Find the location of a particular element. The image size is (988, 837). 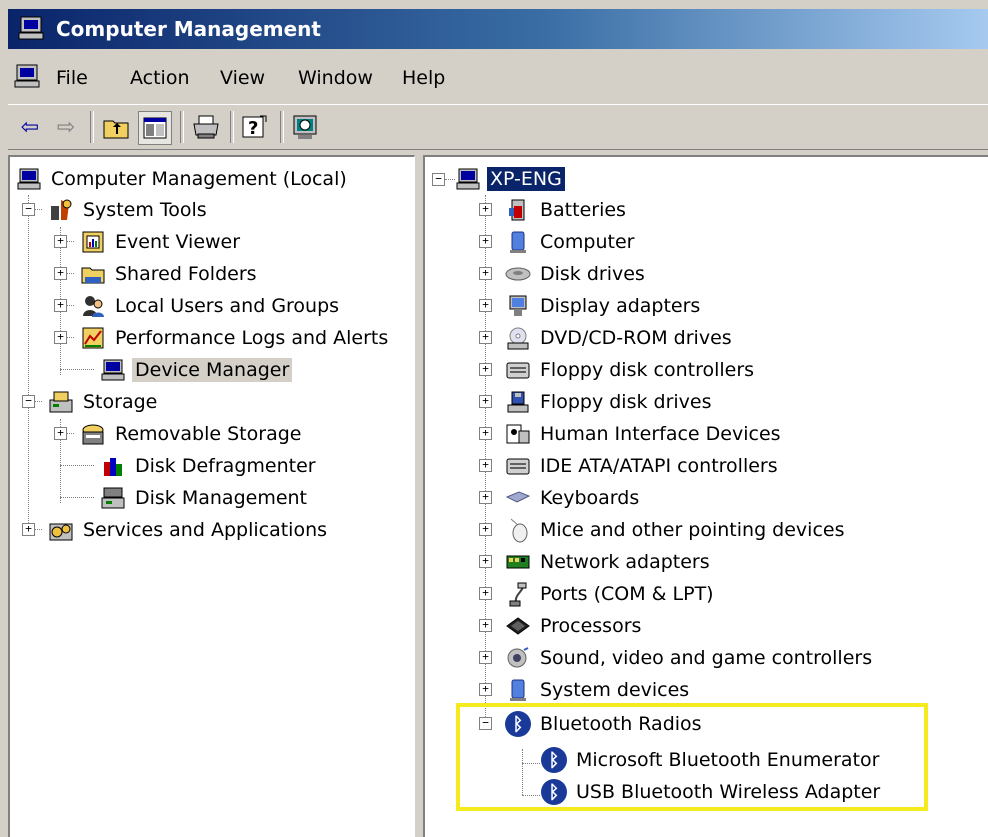

category-label: Network adapters is located at coordinates (625, 562).